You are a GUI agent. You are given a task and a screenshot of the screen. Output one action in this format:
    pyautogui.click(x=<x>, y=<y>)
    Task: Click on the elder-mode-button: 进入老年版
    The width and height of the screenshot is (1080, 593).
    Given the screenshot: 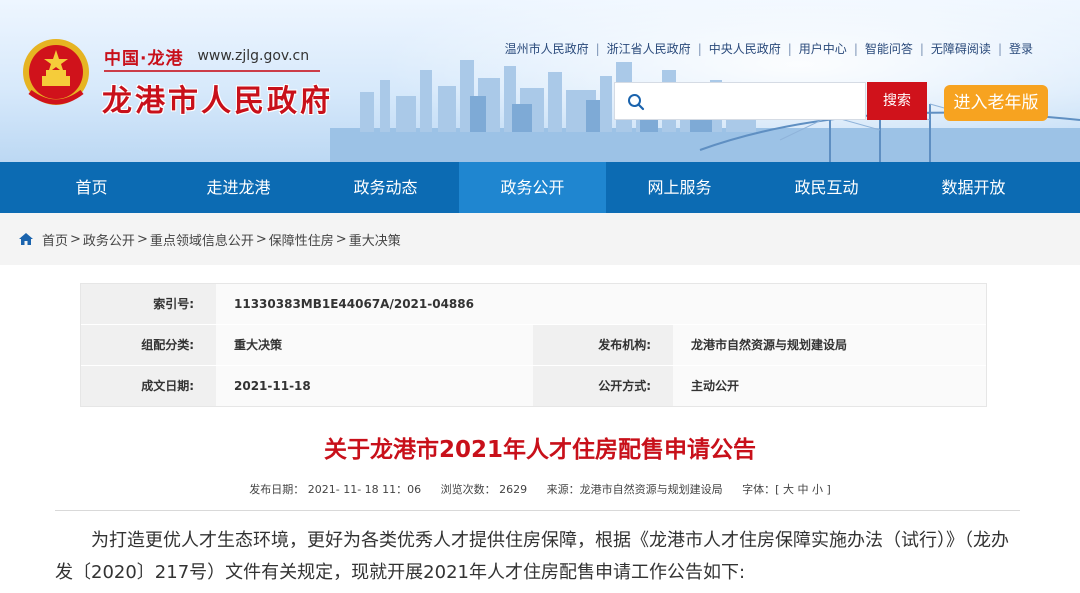 What is the action you would take?
    pyautogui.click(x=996, y=103)
    